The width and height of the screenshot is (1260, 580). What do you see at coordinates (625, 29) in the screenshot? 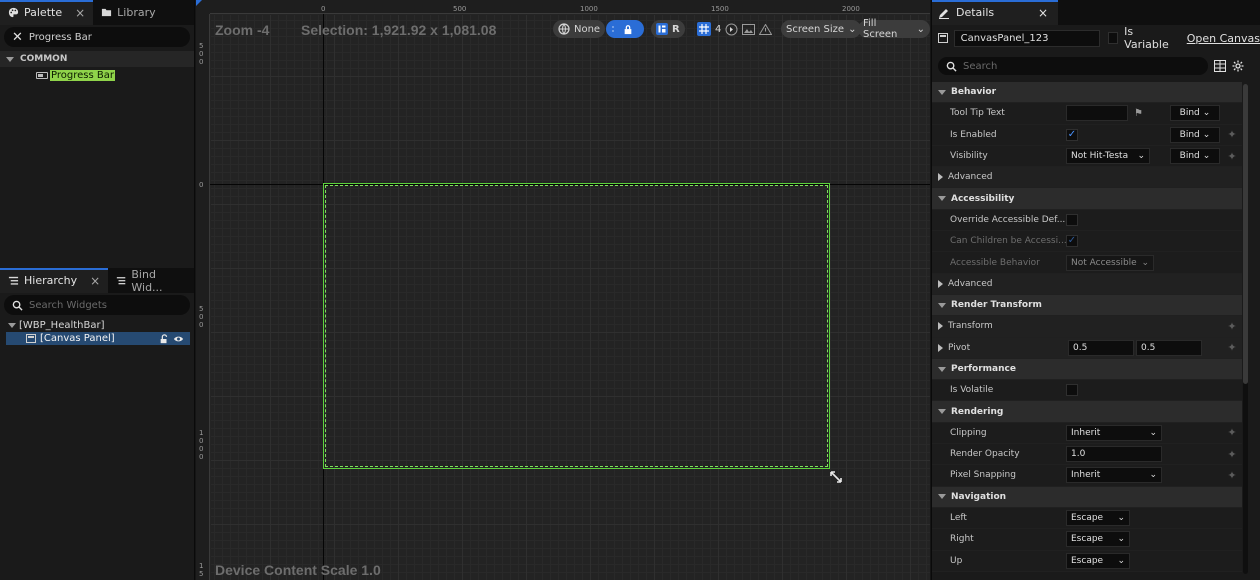
I see `respect-locks-toggle` at bounding box center [625, 29].